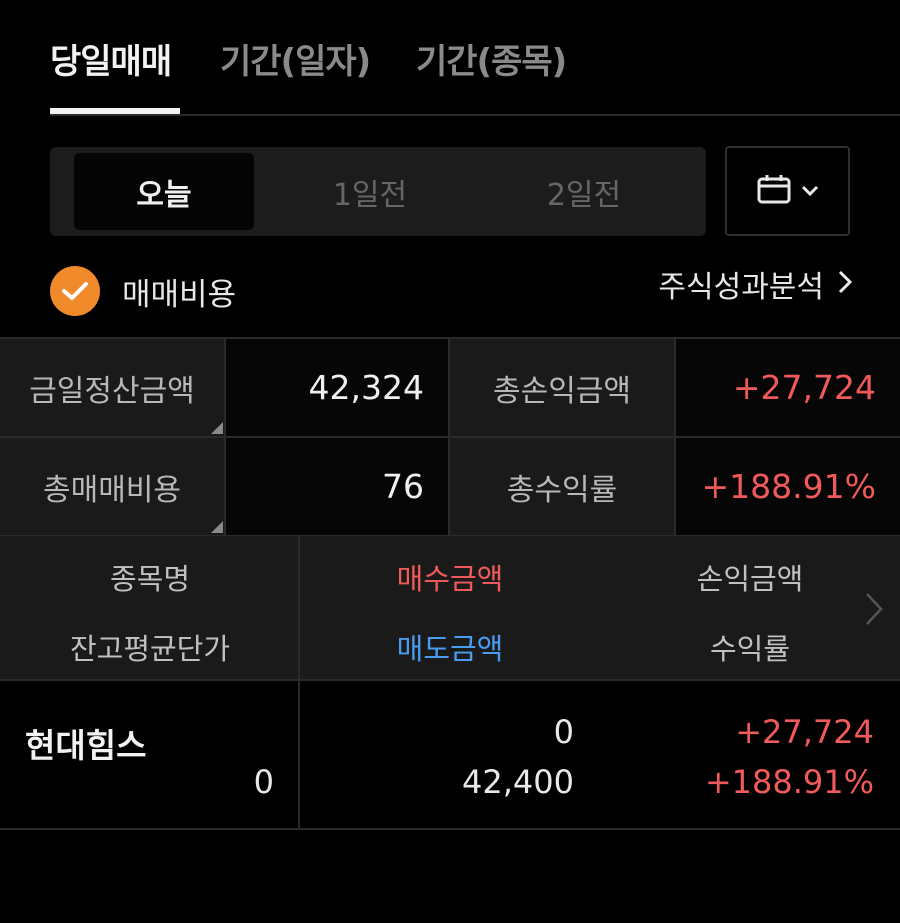 The height and width of the screenshot is (923, 900). Describe the element at coordinates (115, 111) in the screenshot. I see `active-tab-indicator` at that location.